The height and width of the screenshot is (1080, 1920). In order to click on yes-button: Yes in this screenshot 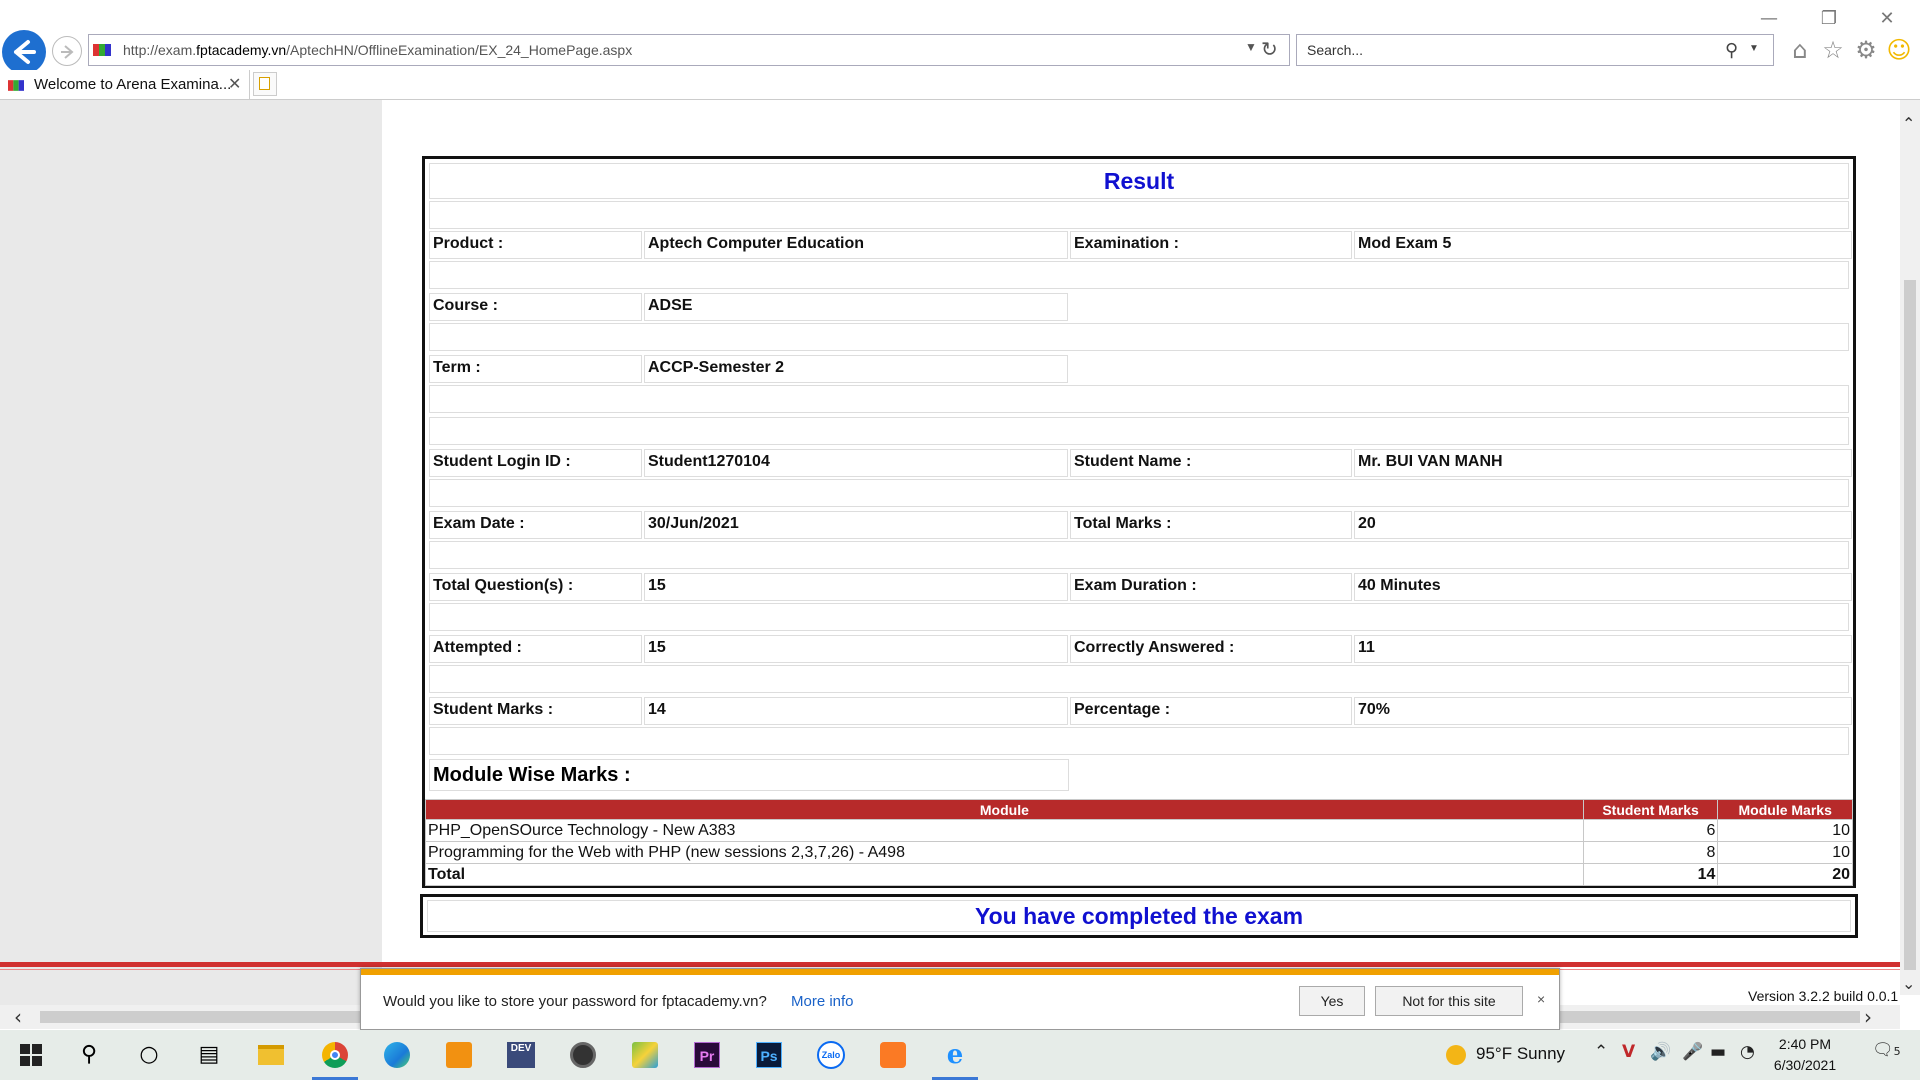, I will do `click(1332, 1001)`.